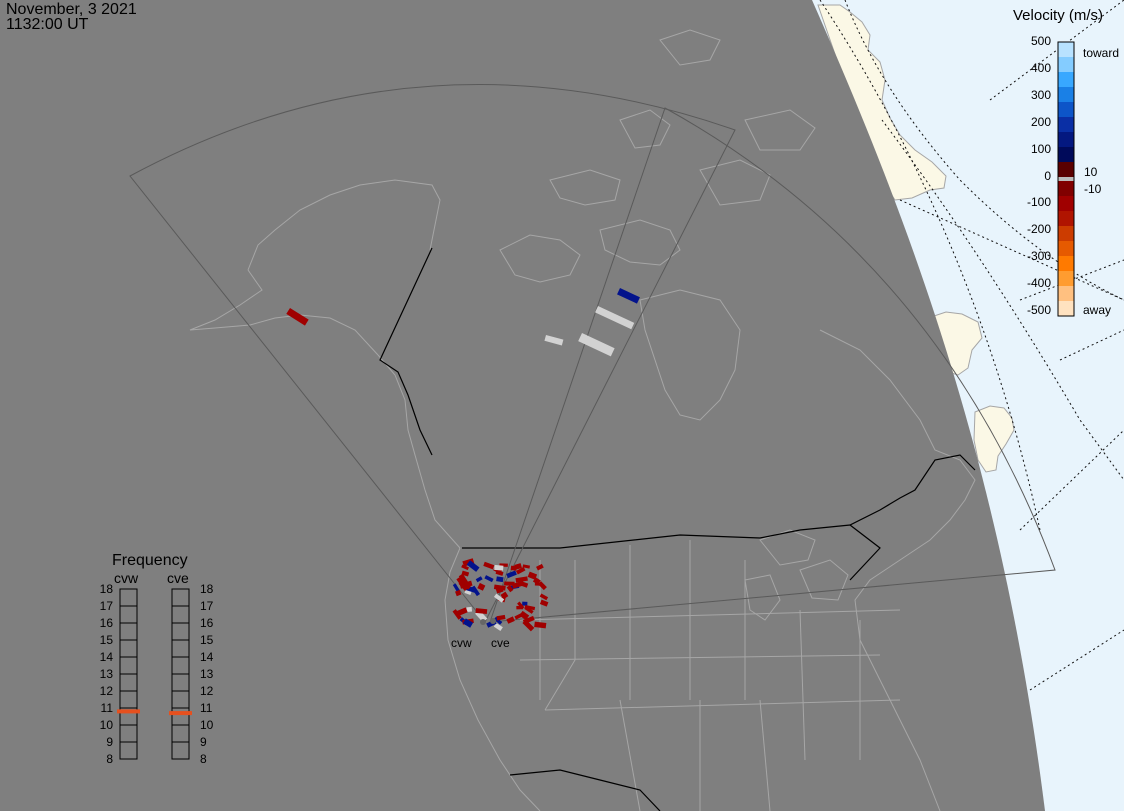 This screenshot has width=1124, height=811. Describe the element at coordinates (126, 578) in the screenshot. I see `frequency-radar-cvw: cvw` at that location.